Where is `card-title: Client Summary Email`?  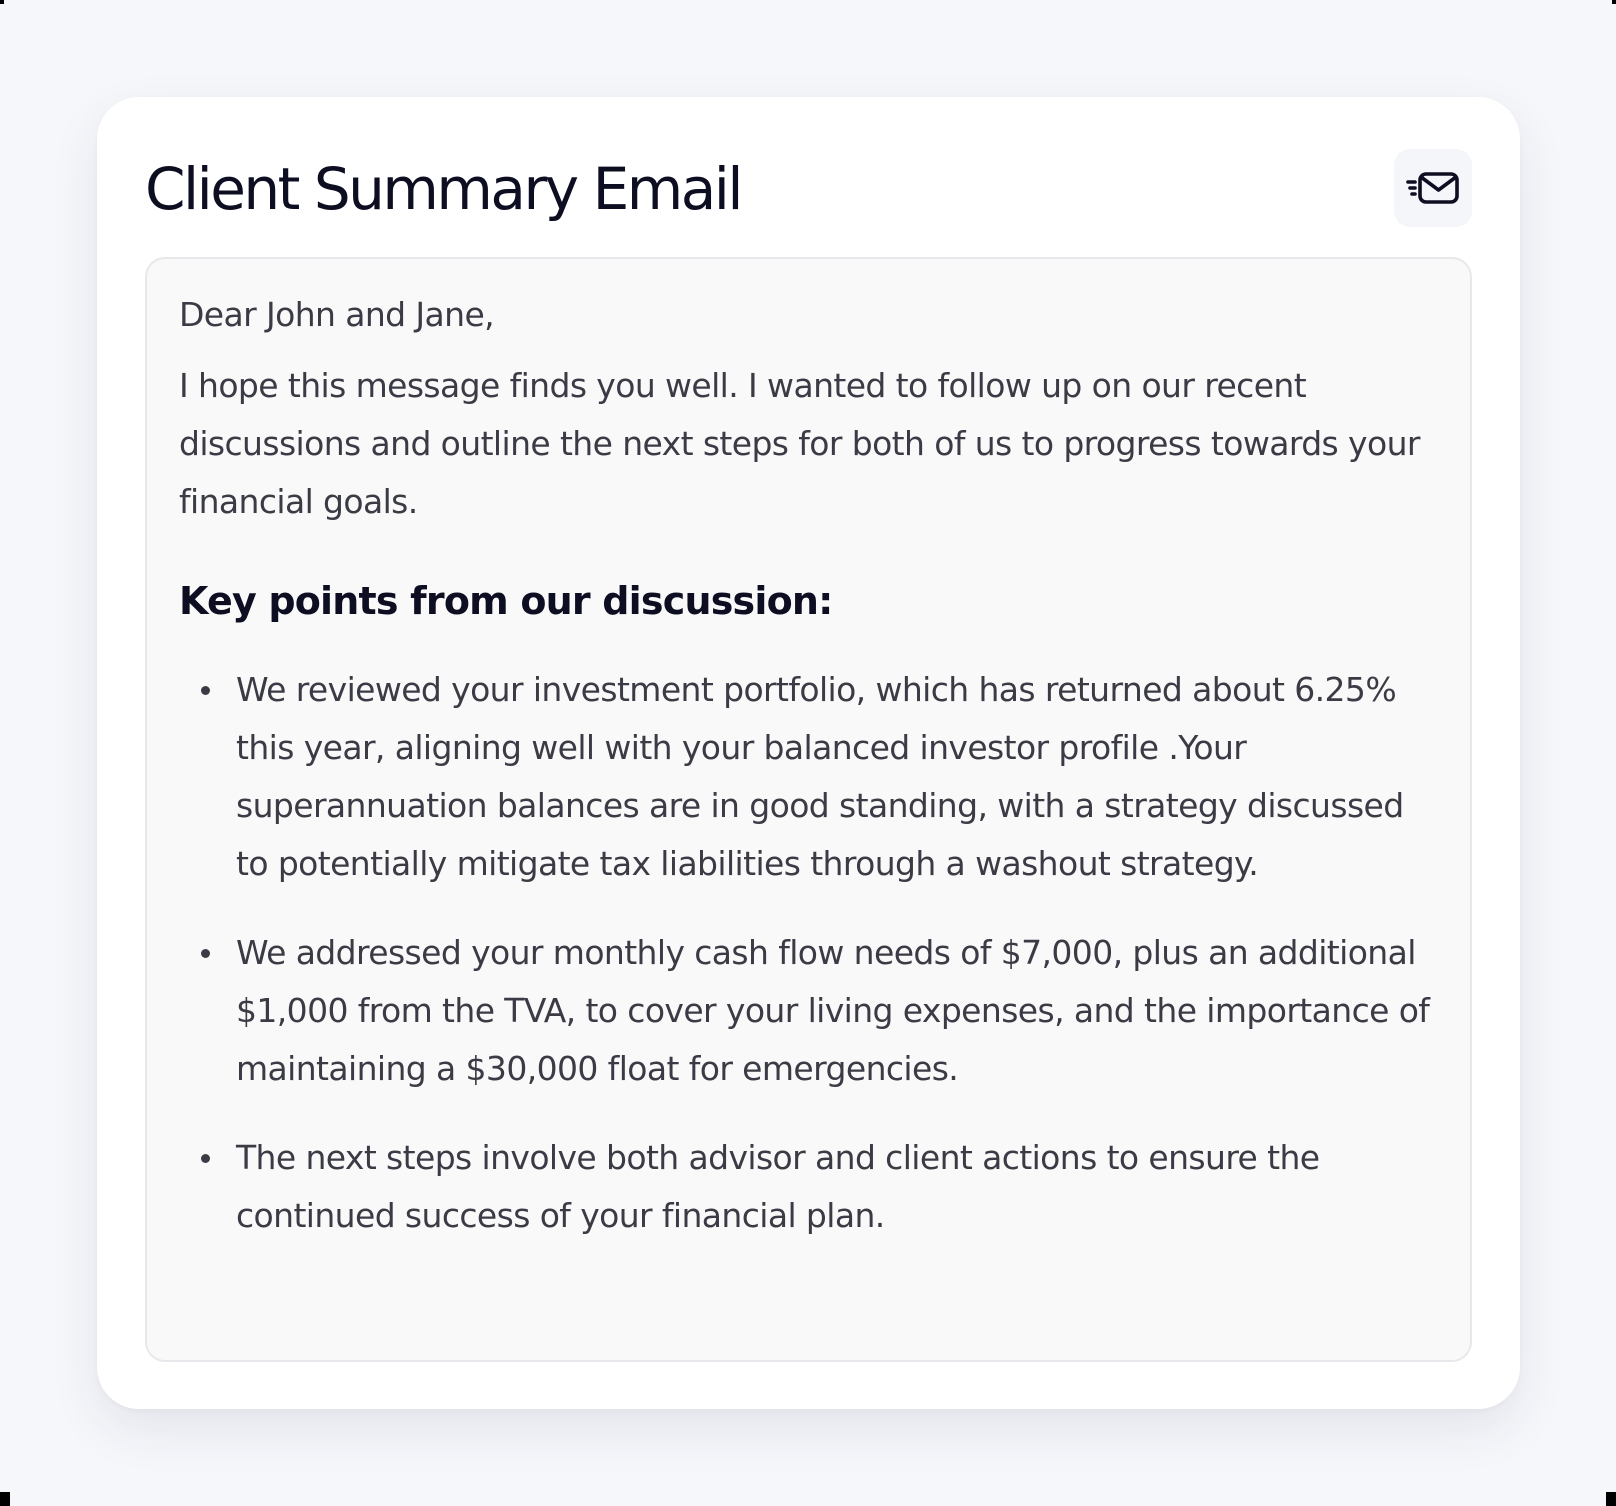 card-title: Client Summary Email is located at coordinates (444, 189).